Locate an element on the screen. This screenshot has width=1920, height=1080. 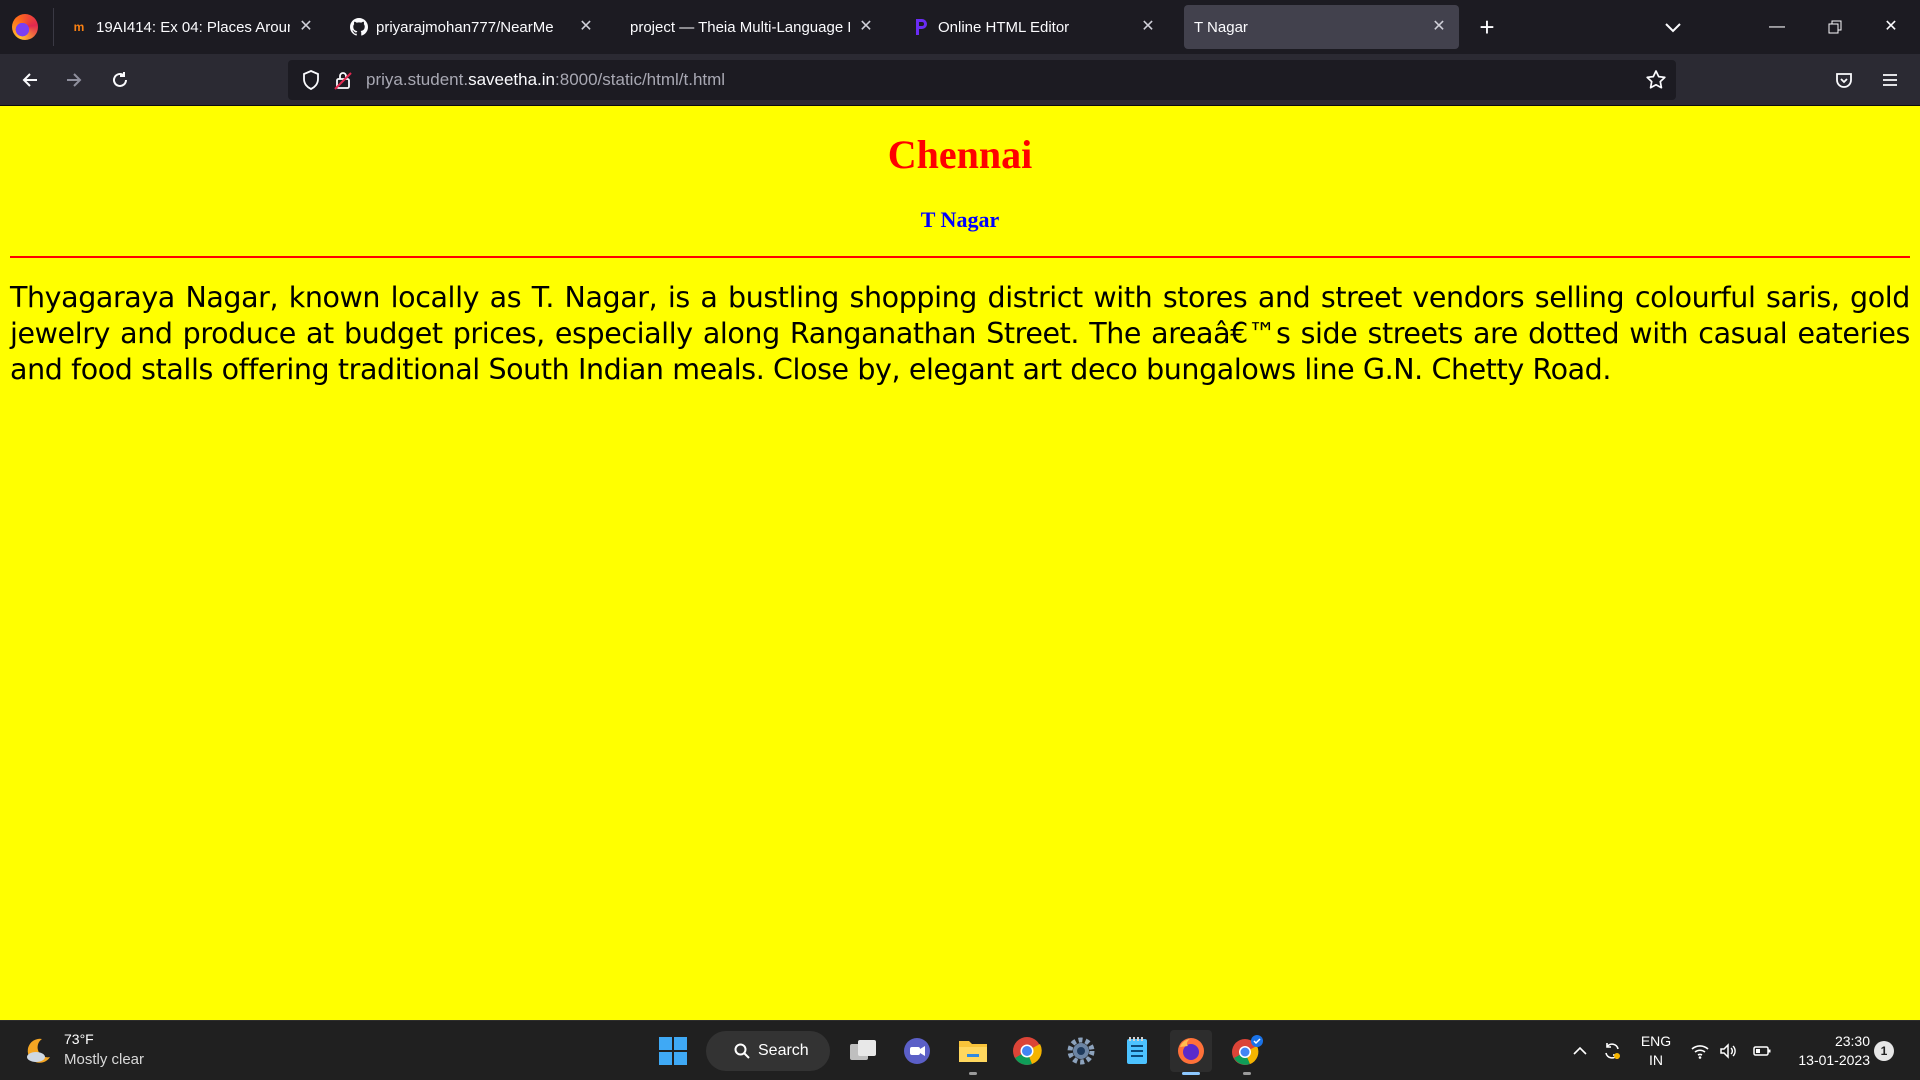
tab-separator is located at coordinates (53, 27).